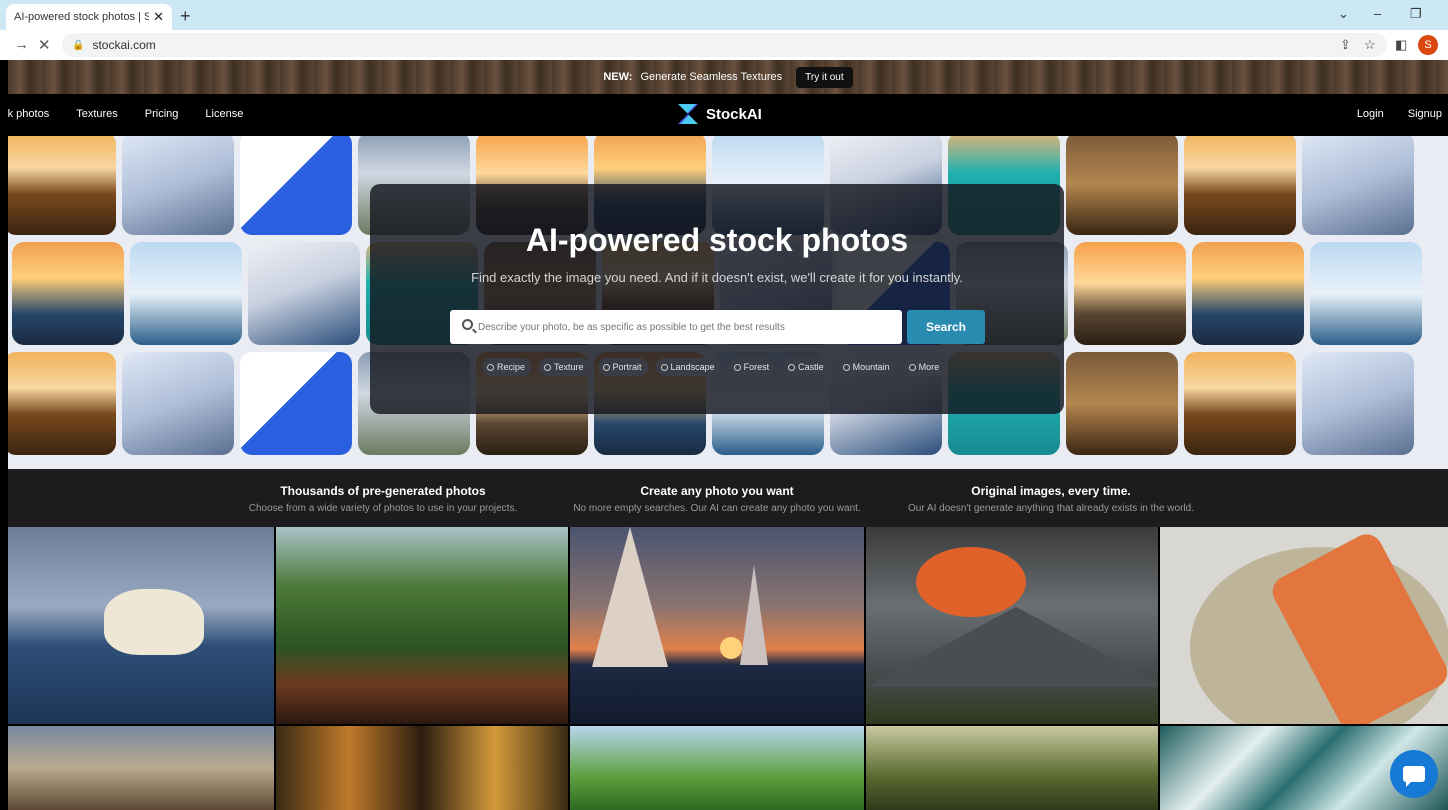 The width and height of the screenshot is (1448, 810). Describe the element at coordinates (756, 367) in the screenshot. I see `chip-label: Forest` at that location.